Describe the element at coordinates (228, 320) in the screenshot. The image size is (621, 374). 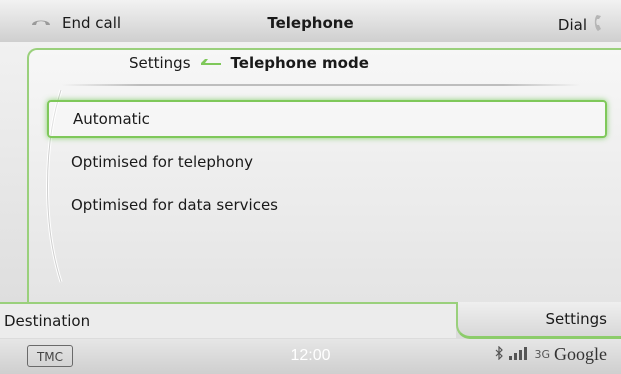
I see `tab-destination: Destination` at that location.